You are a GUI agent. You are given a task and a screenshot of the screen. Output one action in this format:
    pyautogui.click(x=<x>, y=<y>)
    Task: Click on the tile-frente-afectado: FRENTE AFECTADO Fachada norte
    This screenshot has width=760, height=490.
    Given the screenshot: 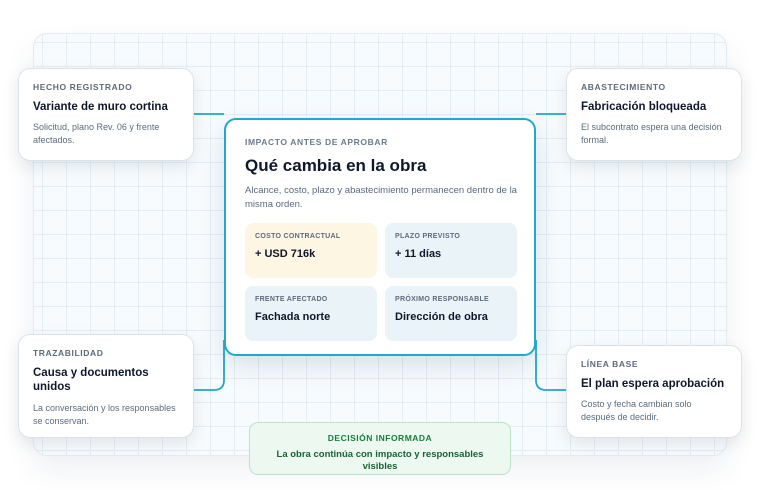 What is the action you would take?
    pyautogui.click(x=311, y=313)
    